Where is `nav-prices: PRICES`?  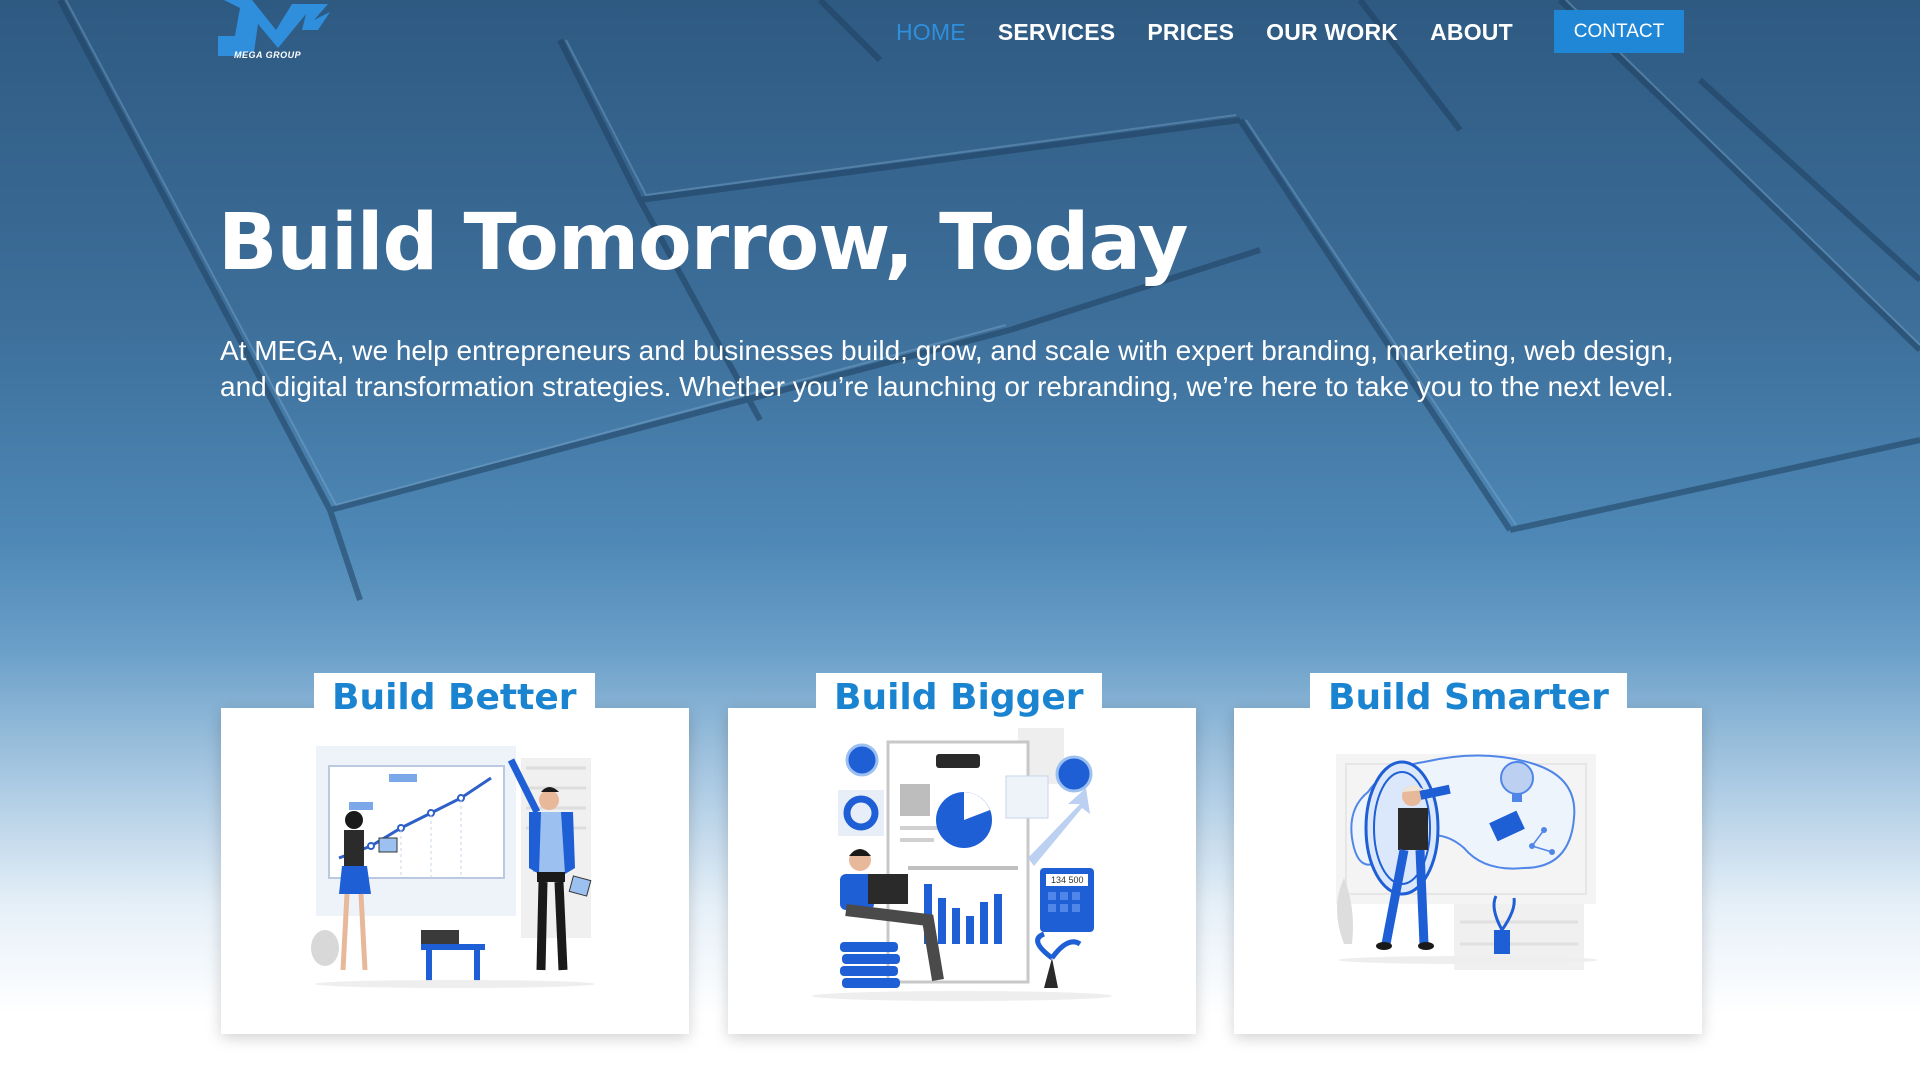 nav-prices: PRICES is located at coordinates (1190, 32).